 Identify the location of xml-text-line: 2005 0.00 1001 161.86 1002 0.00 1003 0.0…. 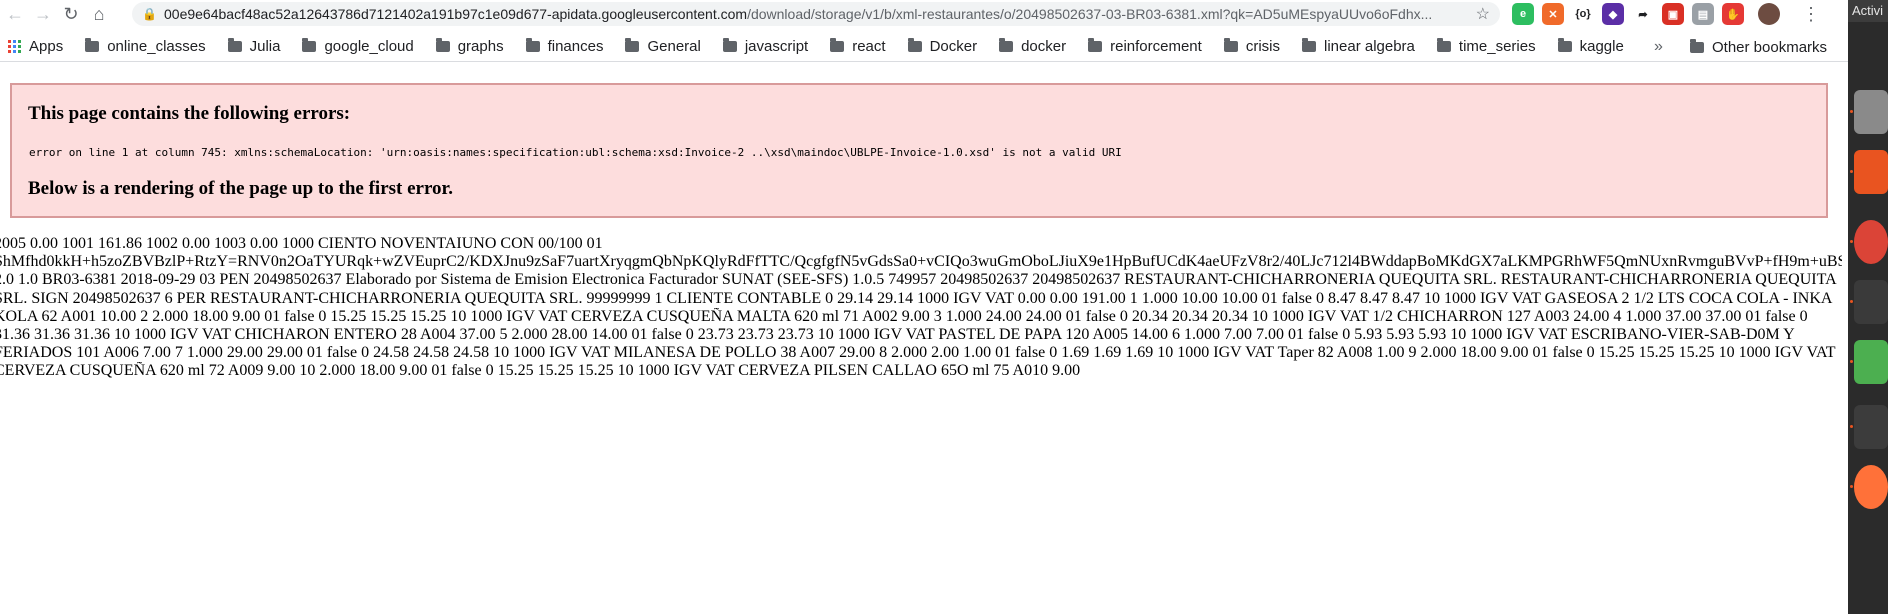
(301, 243).